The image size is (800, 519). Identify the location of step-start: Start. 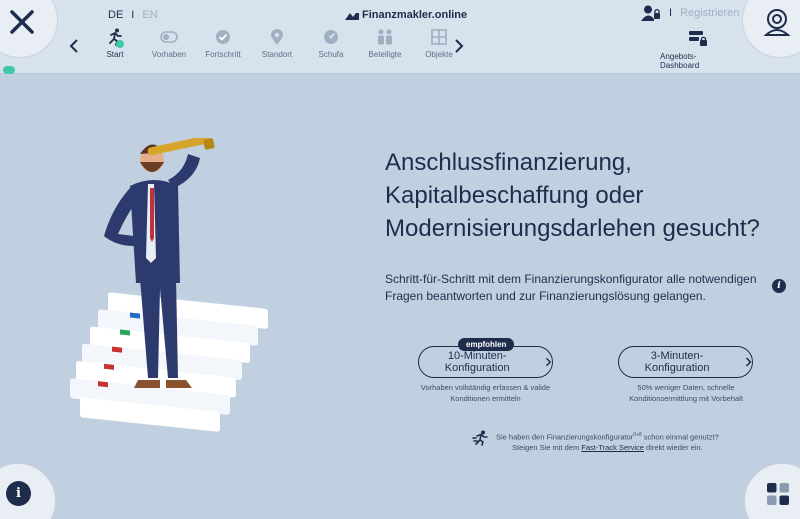
(115, 43).